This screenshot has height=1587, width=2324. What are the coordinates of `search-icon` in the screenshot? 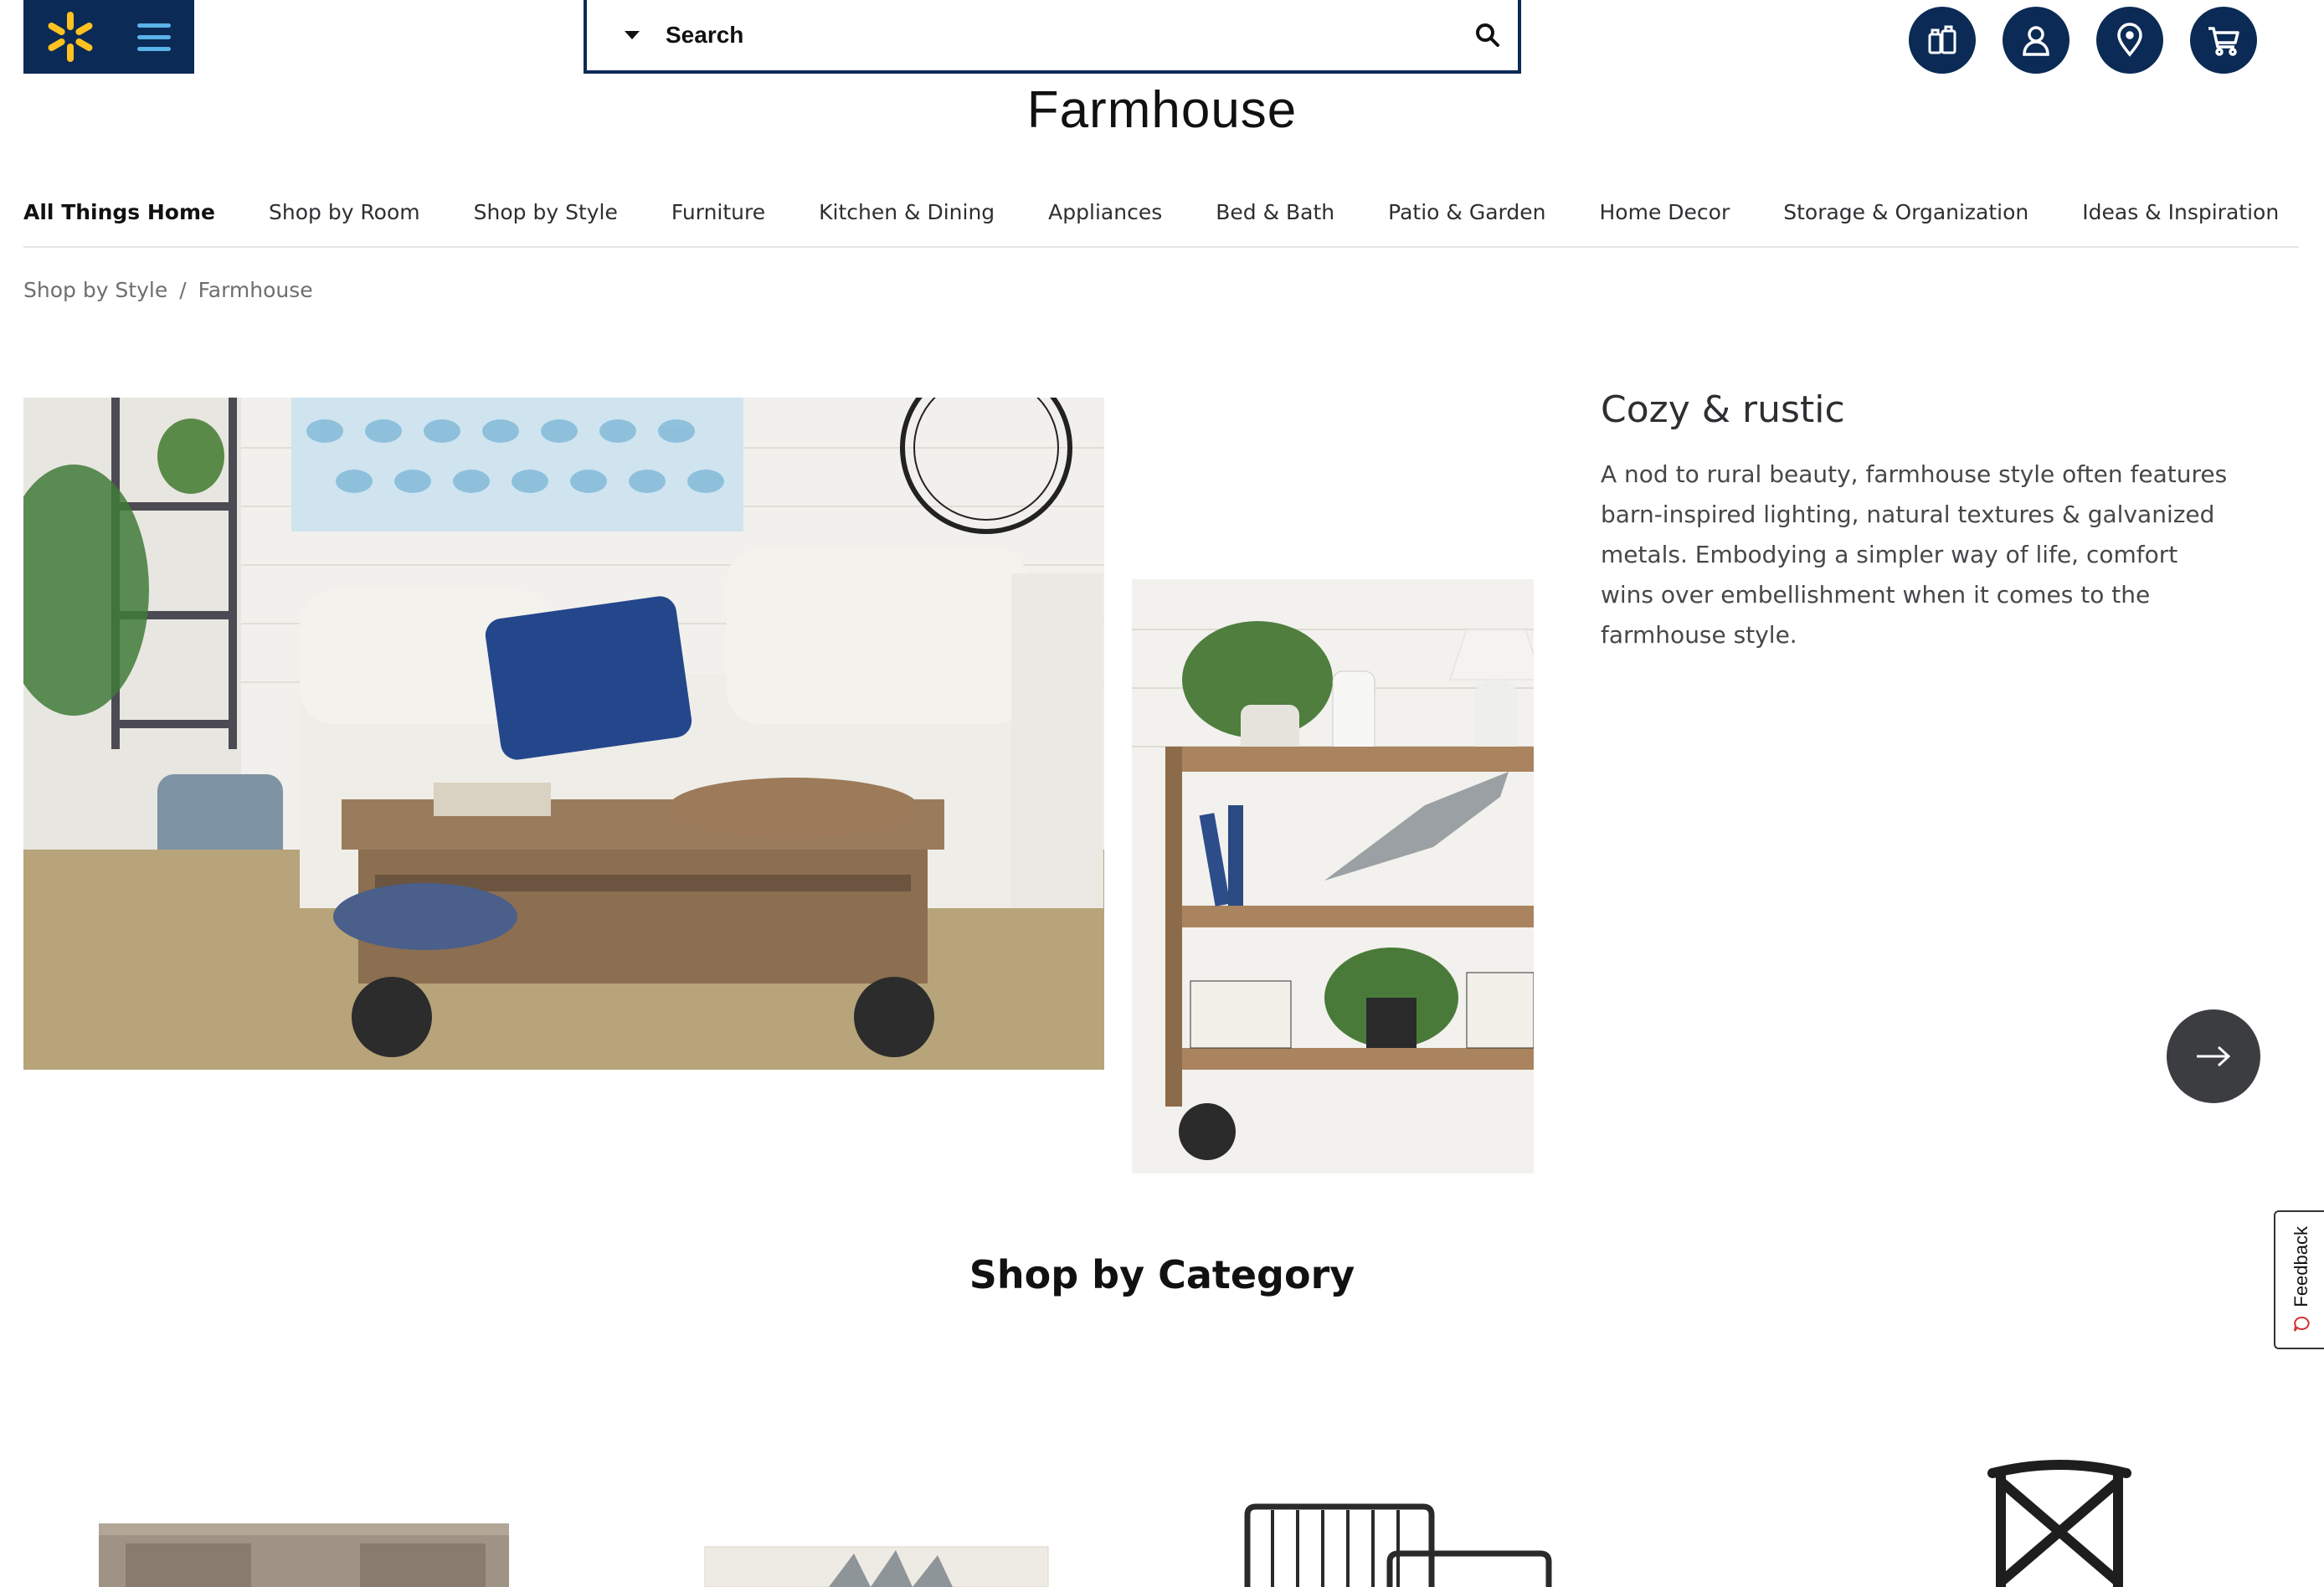 It's located at (1488, 35).